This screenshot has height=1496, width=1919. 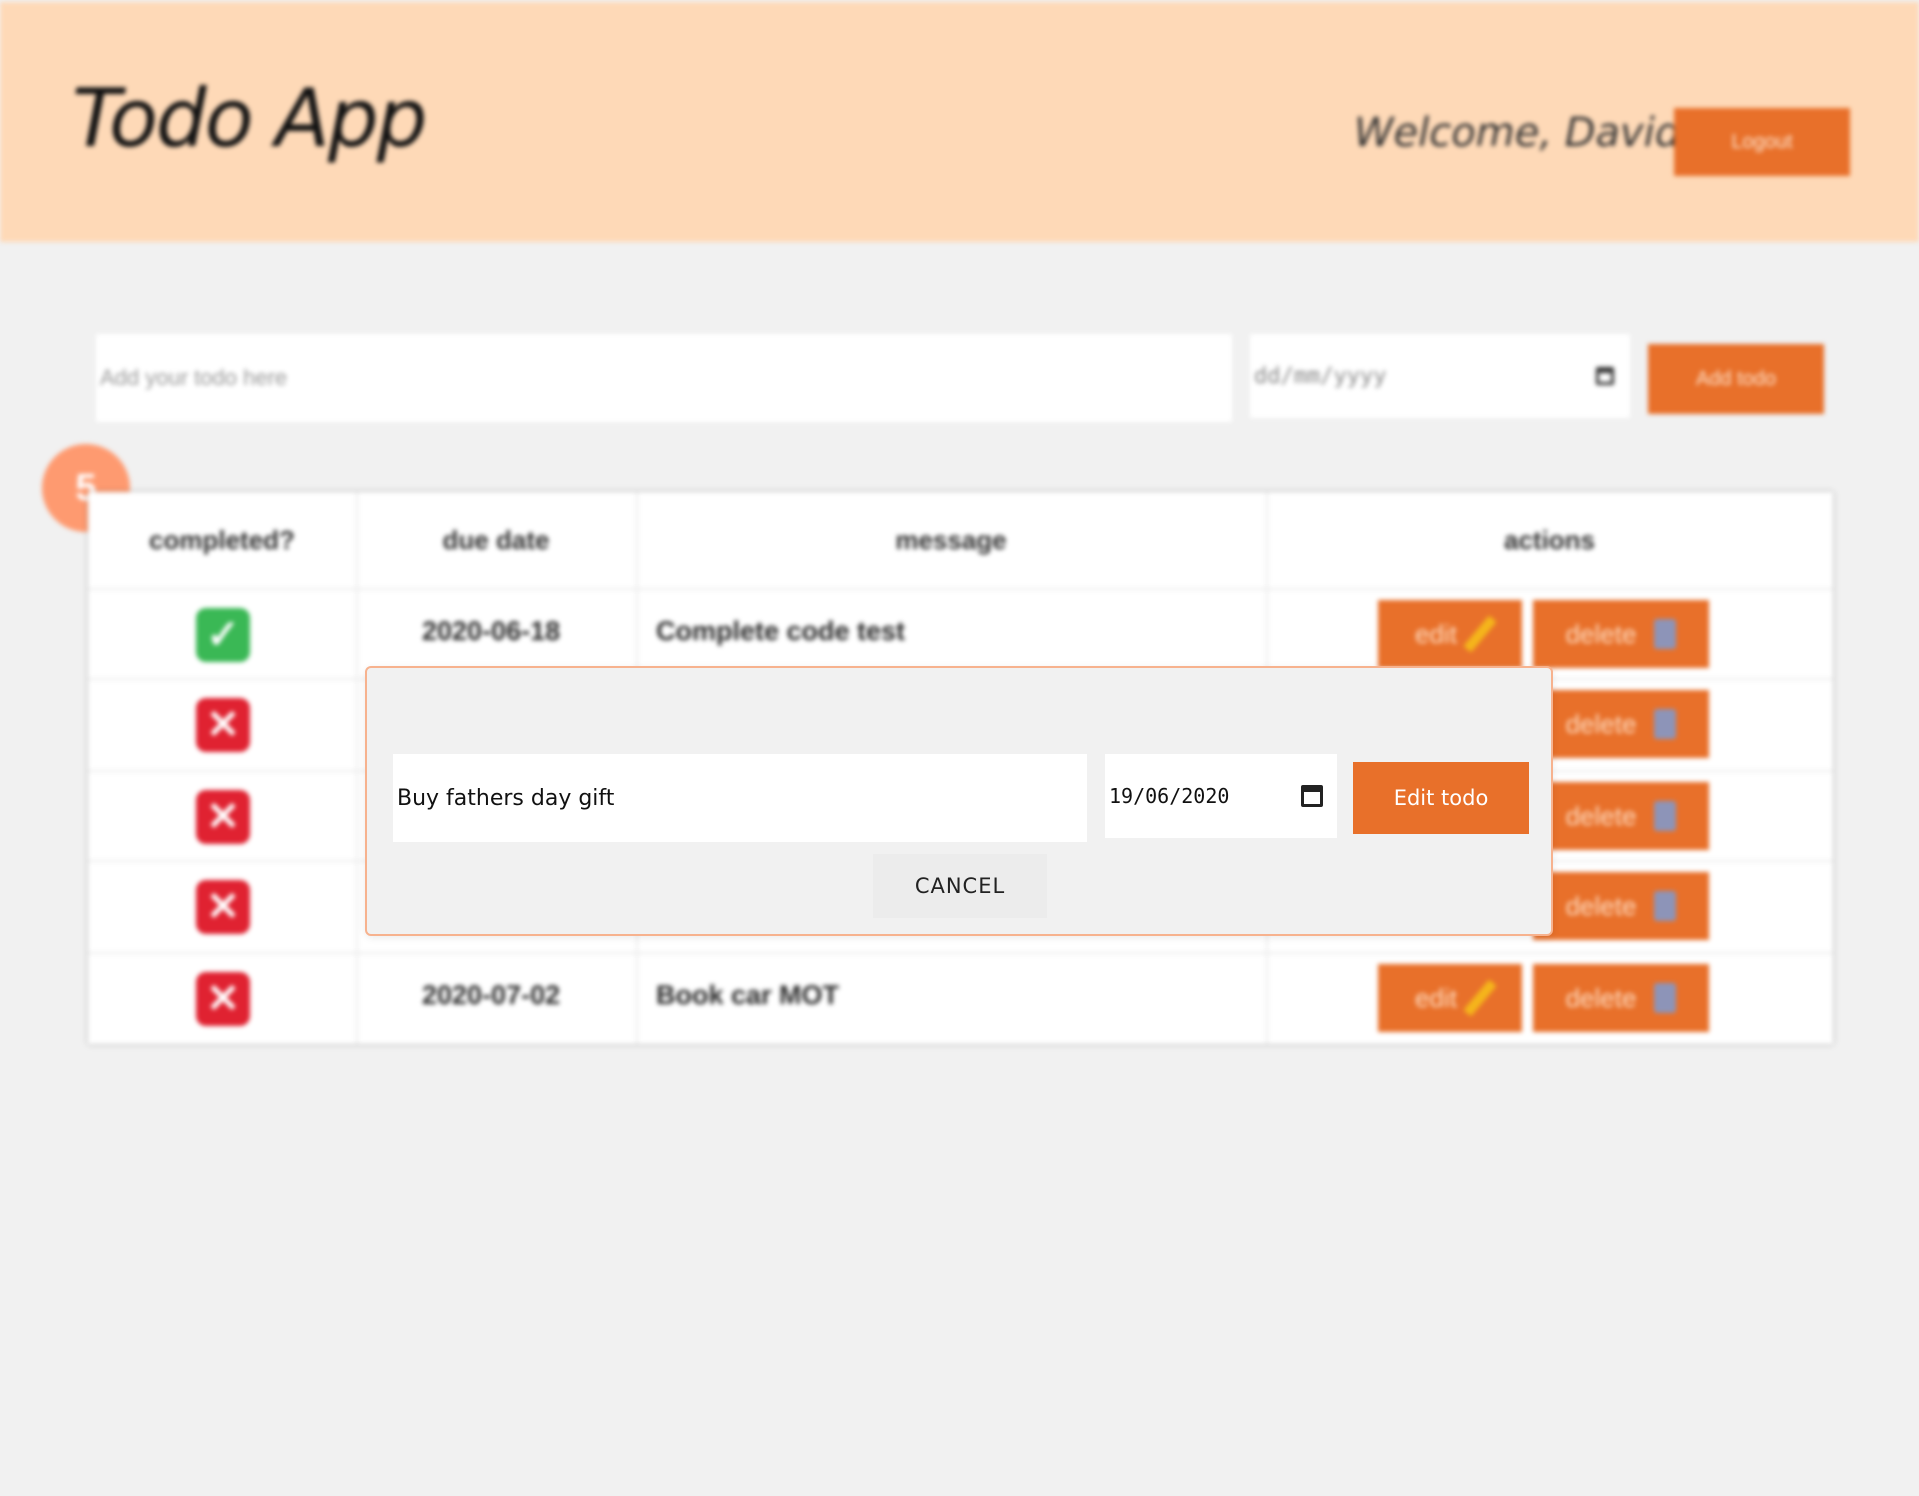 What do you see at coordinates (1441, 798) in the screenshot?
I see `edit-todo-button: Edit todo` at bounding box center [1441, 798].